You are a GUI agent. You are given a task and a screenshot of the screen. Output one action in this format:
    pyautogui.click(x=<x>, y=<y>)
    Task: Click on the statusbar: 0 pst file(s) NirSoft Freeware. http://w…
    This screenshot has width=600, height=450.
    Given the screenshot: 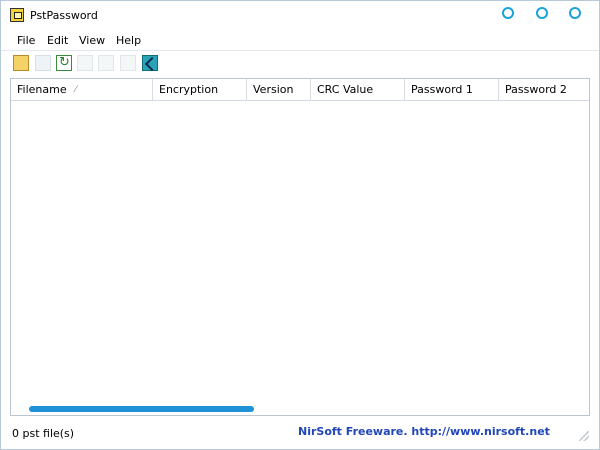 What is the action you would take?
    pyautogui.click(x=300, y=434)
    